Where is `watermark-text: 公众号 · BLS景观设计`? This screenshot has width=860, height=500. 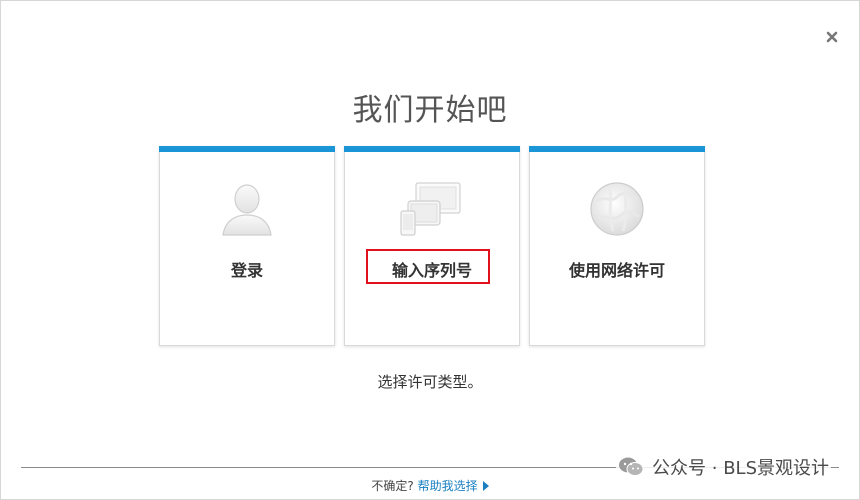
watermark-text: 公众号 · BLS景观设计 is located at coordinates (740, 468).